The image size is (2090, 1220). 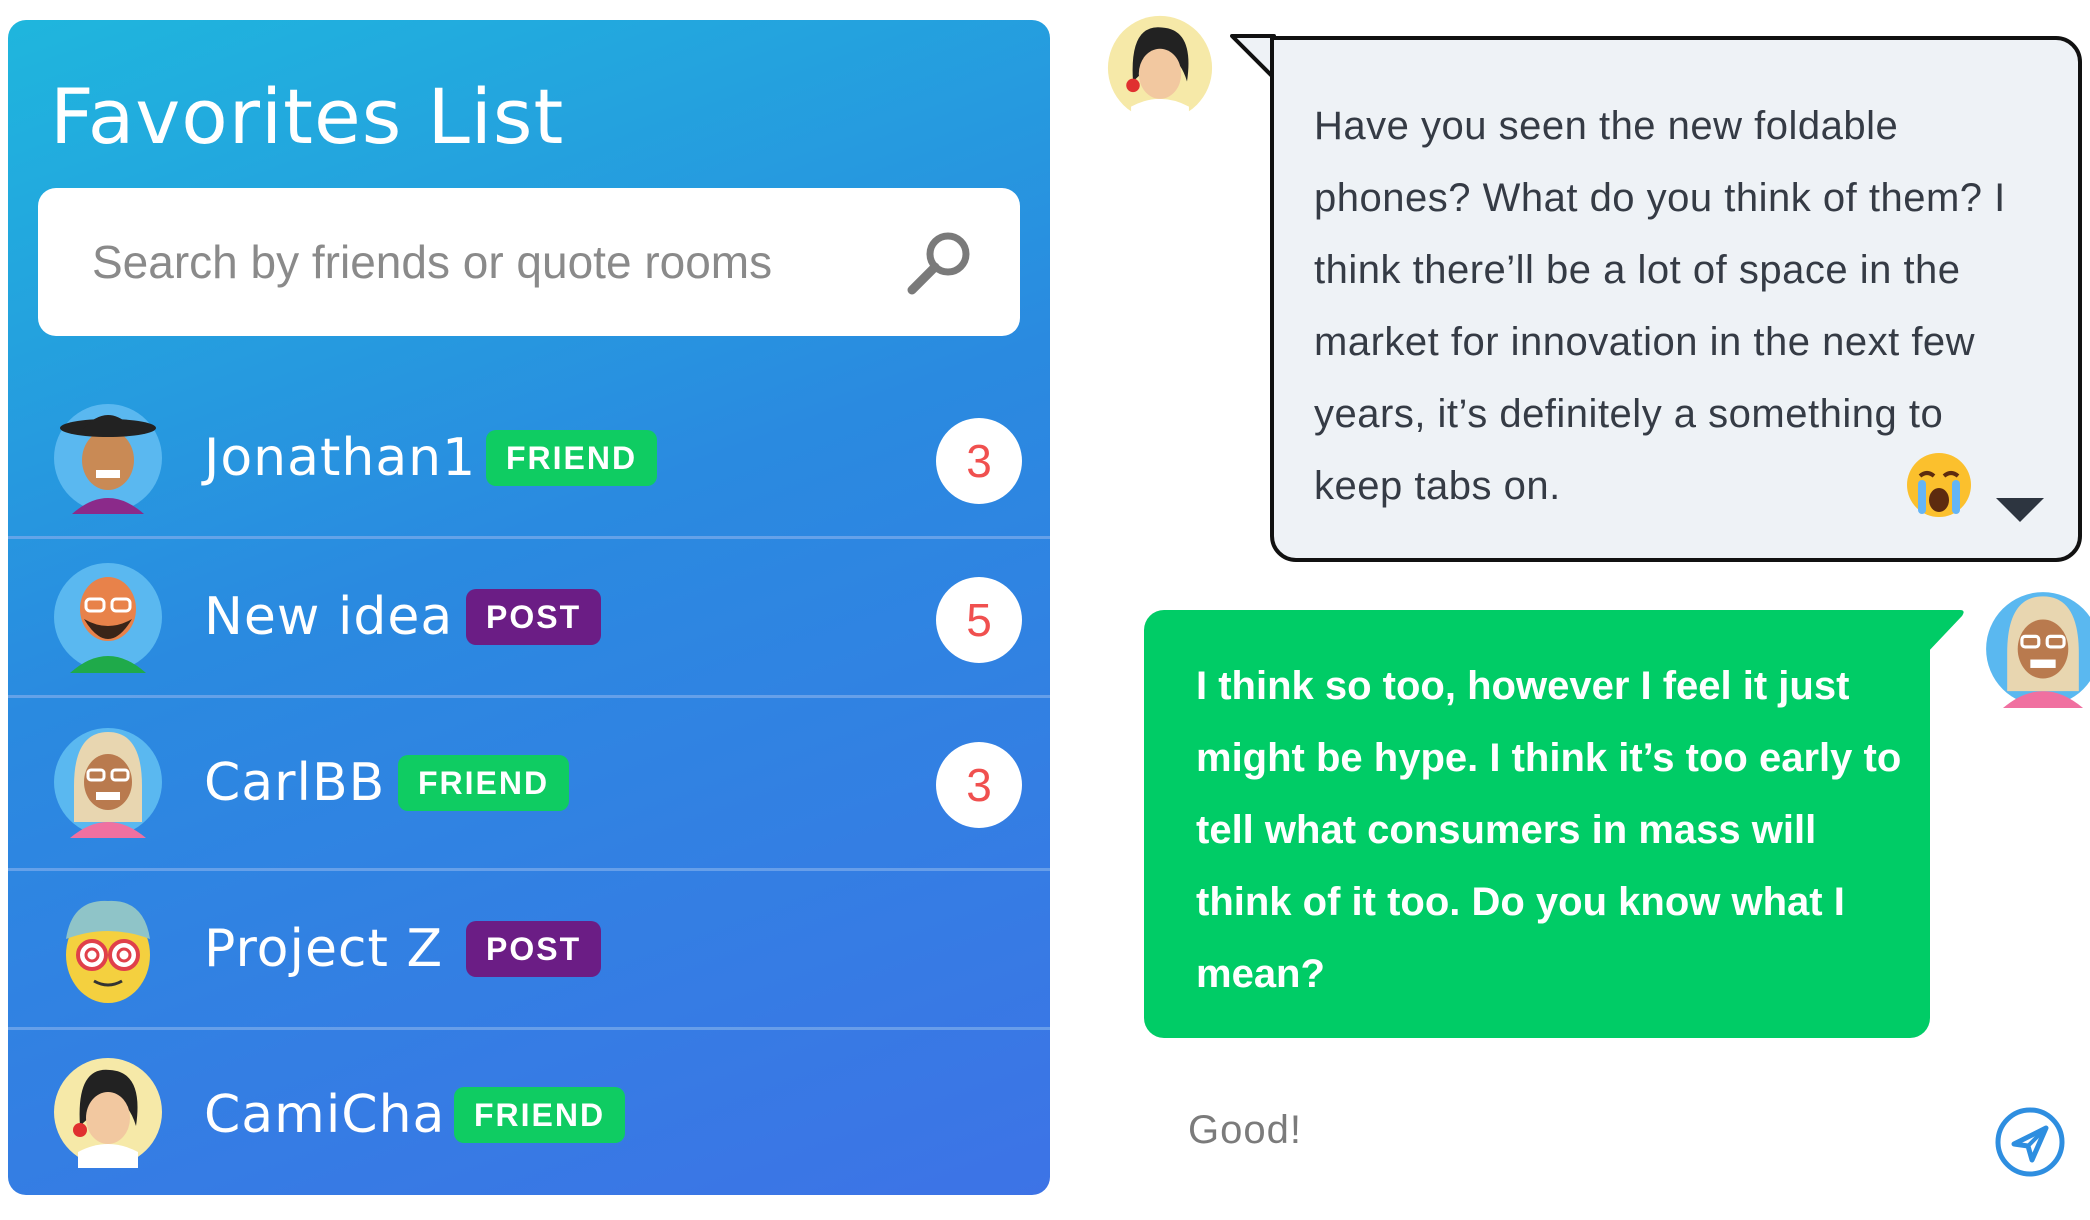 I want to click on search-box: Search by friends or quote rooms, so click(x=529, y=262).